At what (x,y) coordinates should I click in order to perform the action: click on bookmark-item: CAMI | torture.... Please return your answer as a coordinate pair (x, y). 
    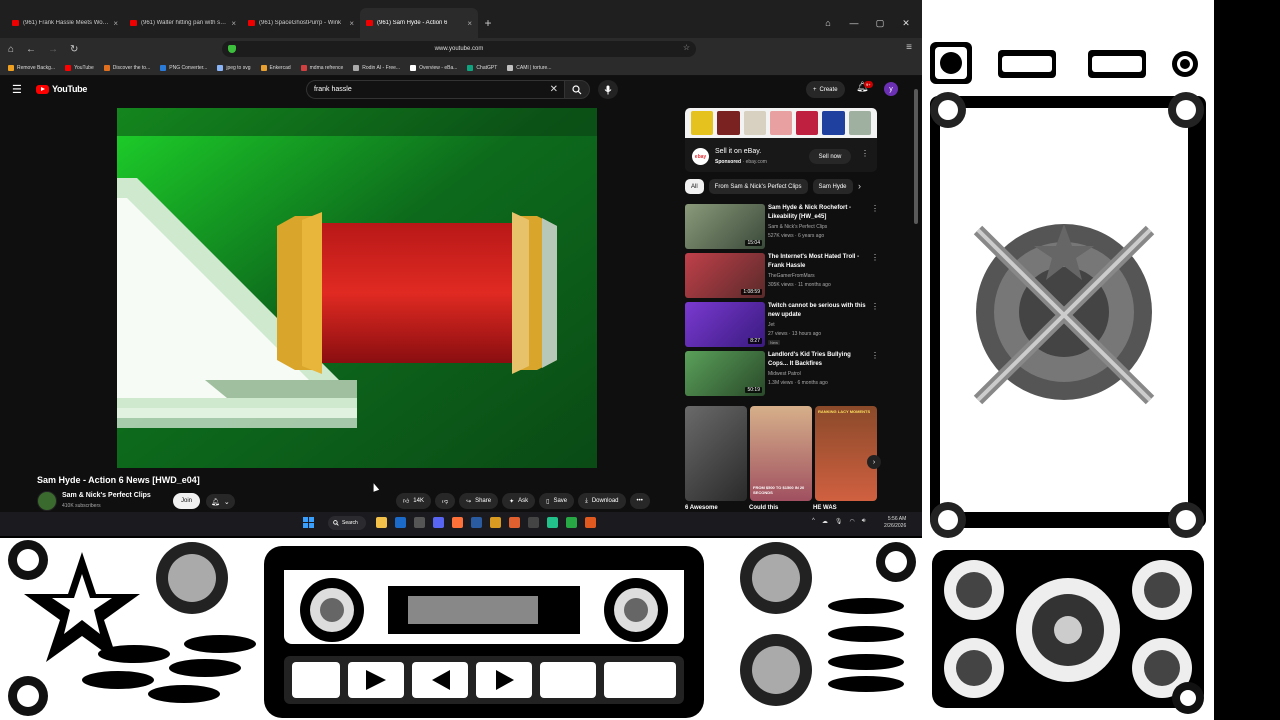
    Looking at the image, I should click on (529, 67).